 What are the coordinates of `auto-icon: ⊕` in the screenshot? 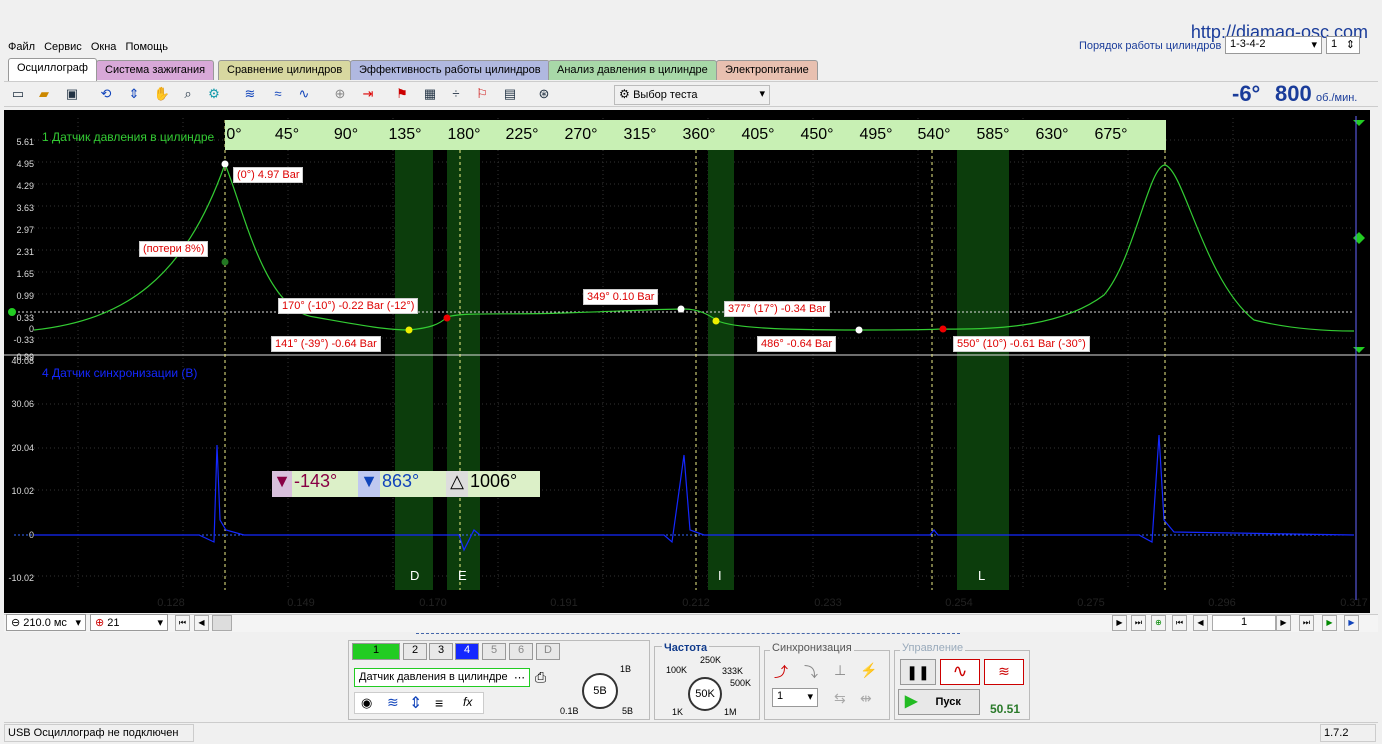 It's located at (340, 94).